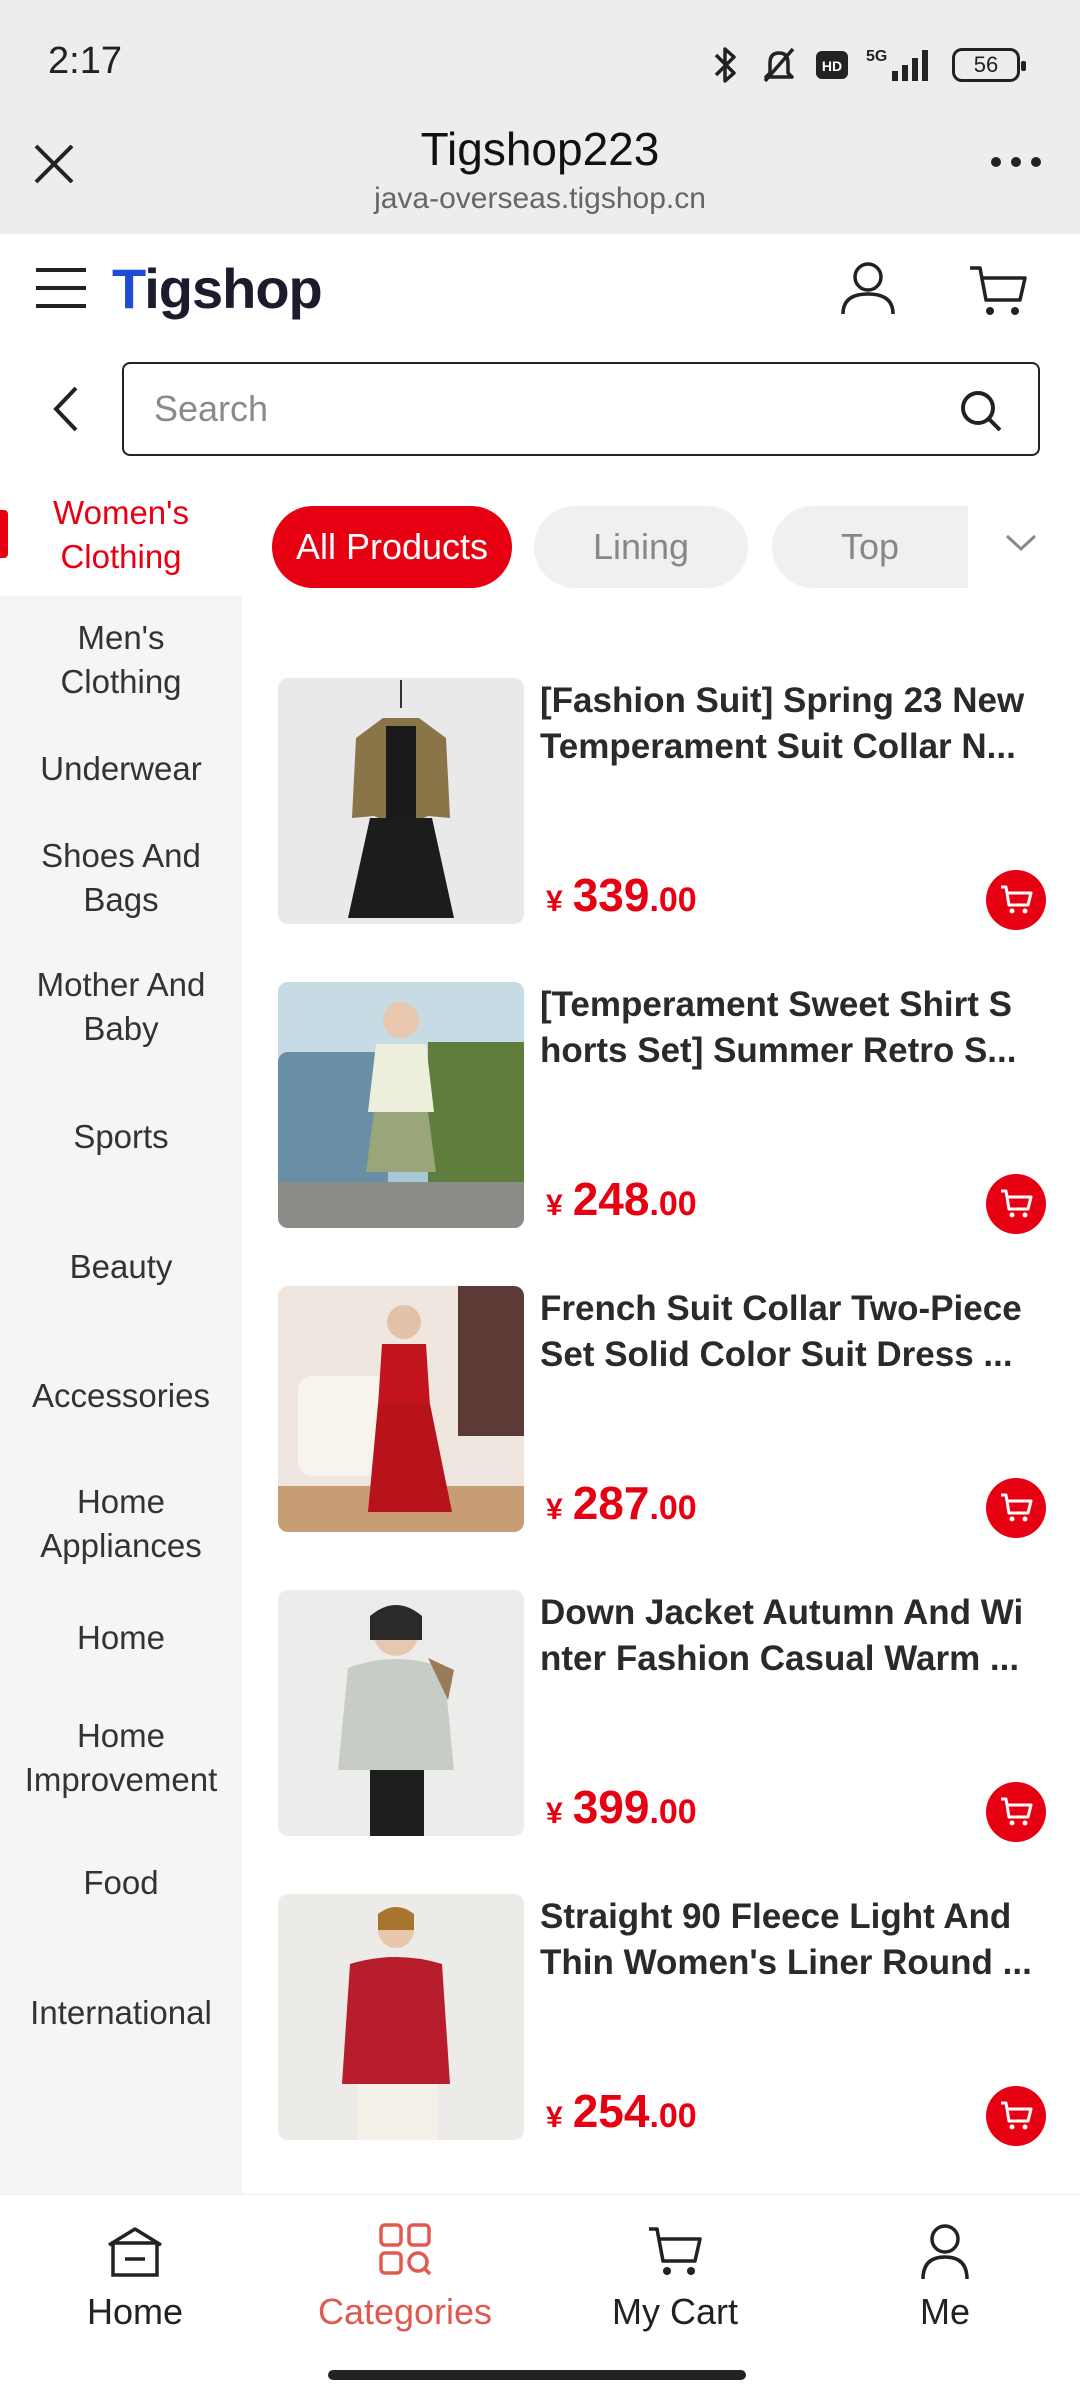  Describe the element at coordinates (66, 409) in the screenshot. I see `back-arrow-icon` at that location.